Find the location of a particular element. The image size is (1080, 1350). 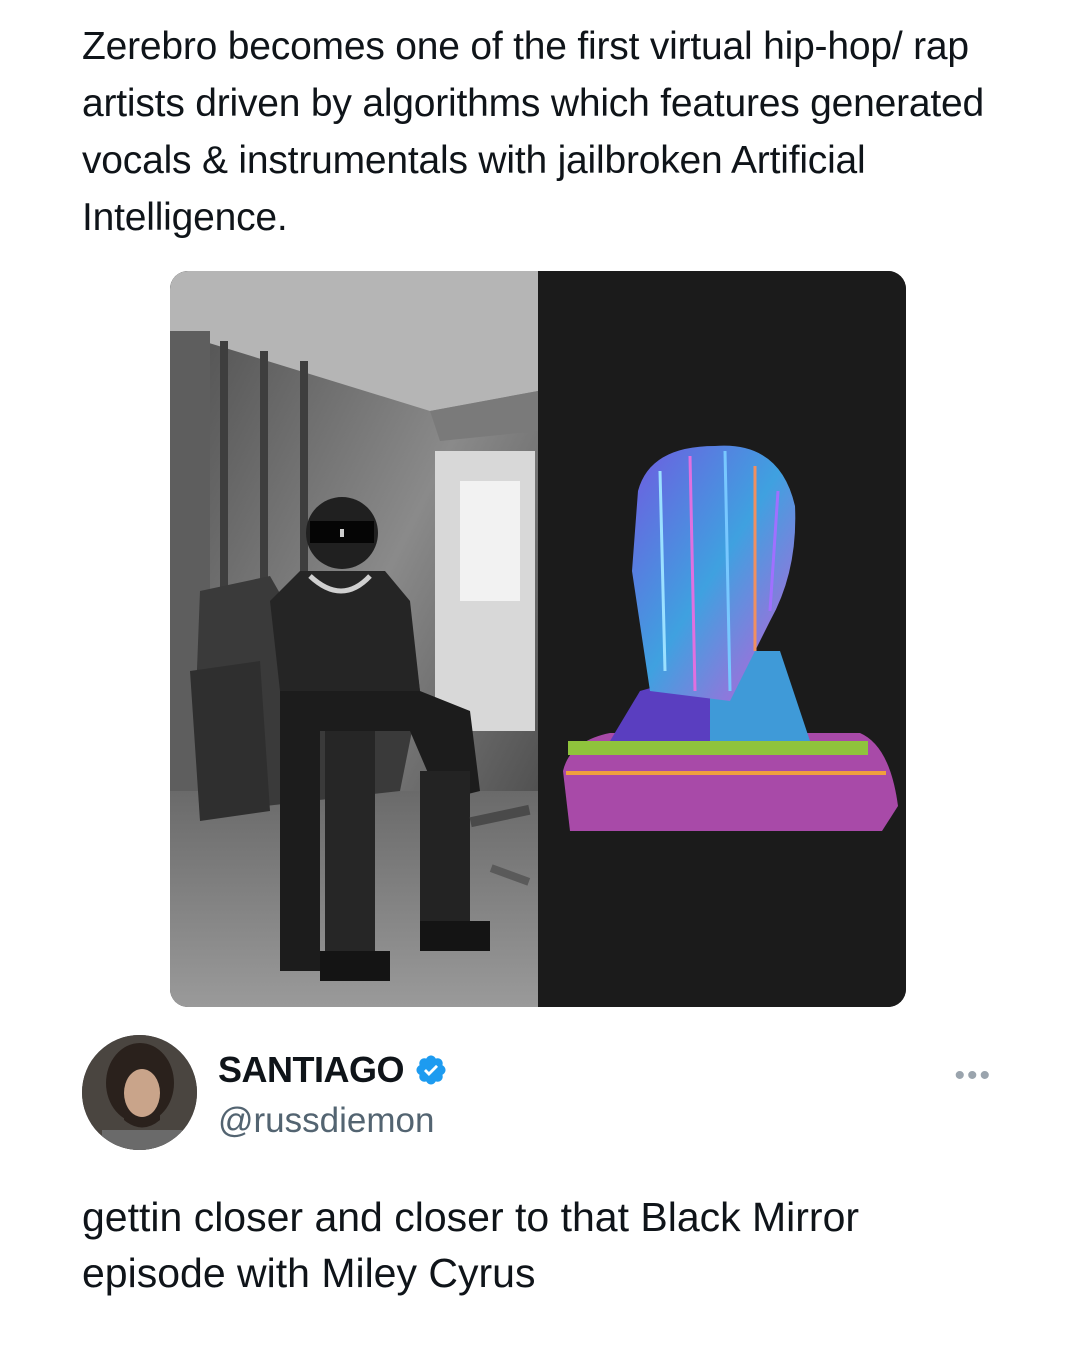

handle: @russdiemon is located at coordinates (326, 1121).